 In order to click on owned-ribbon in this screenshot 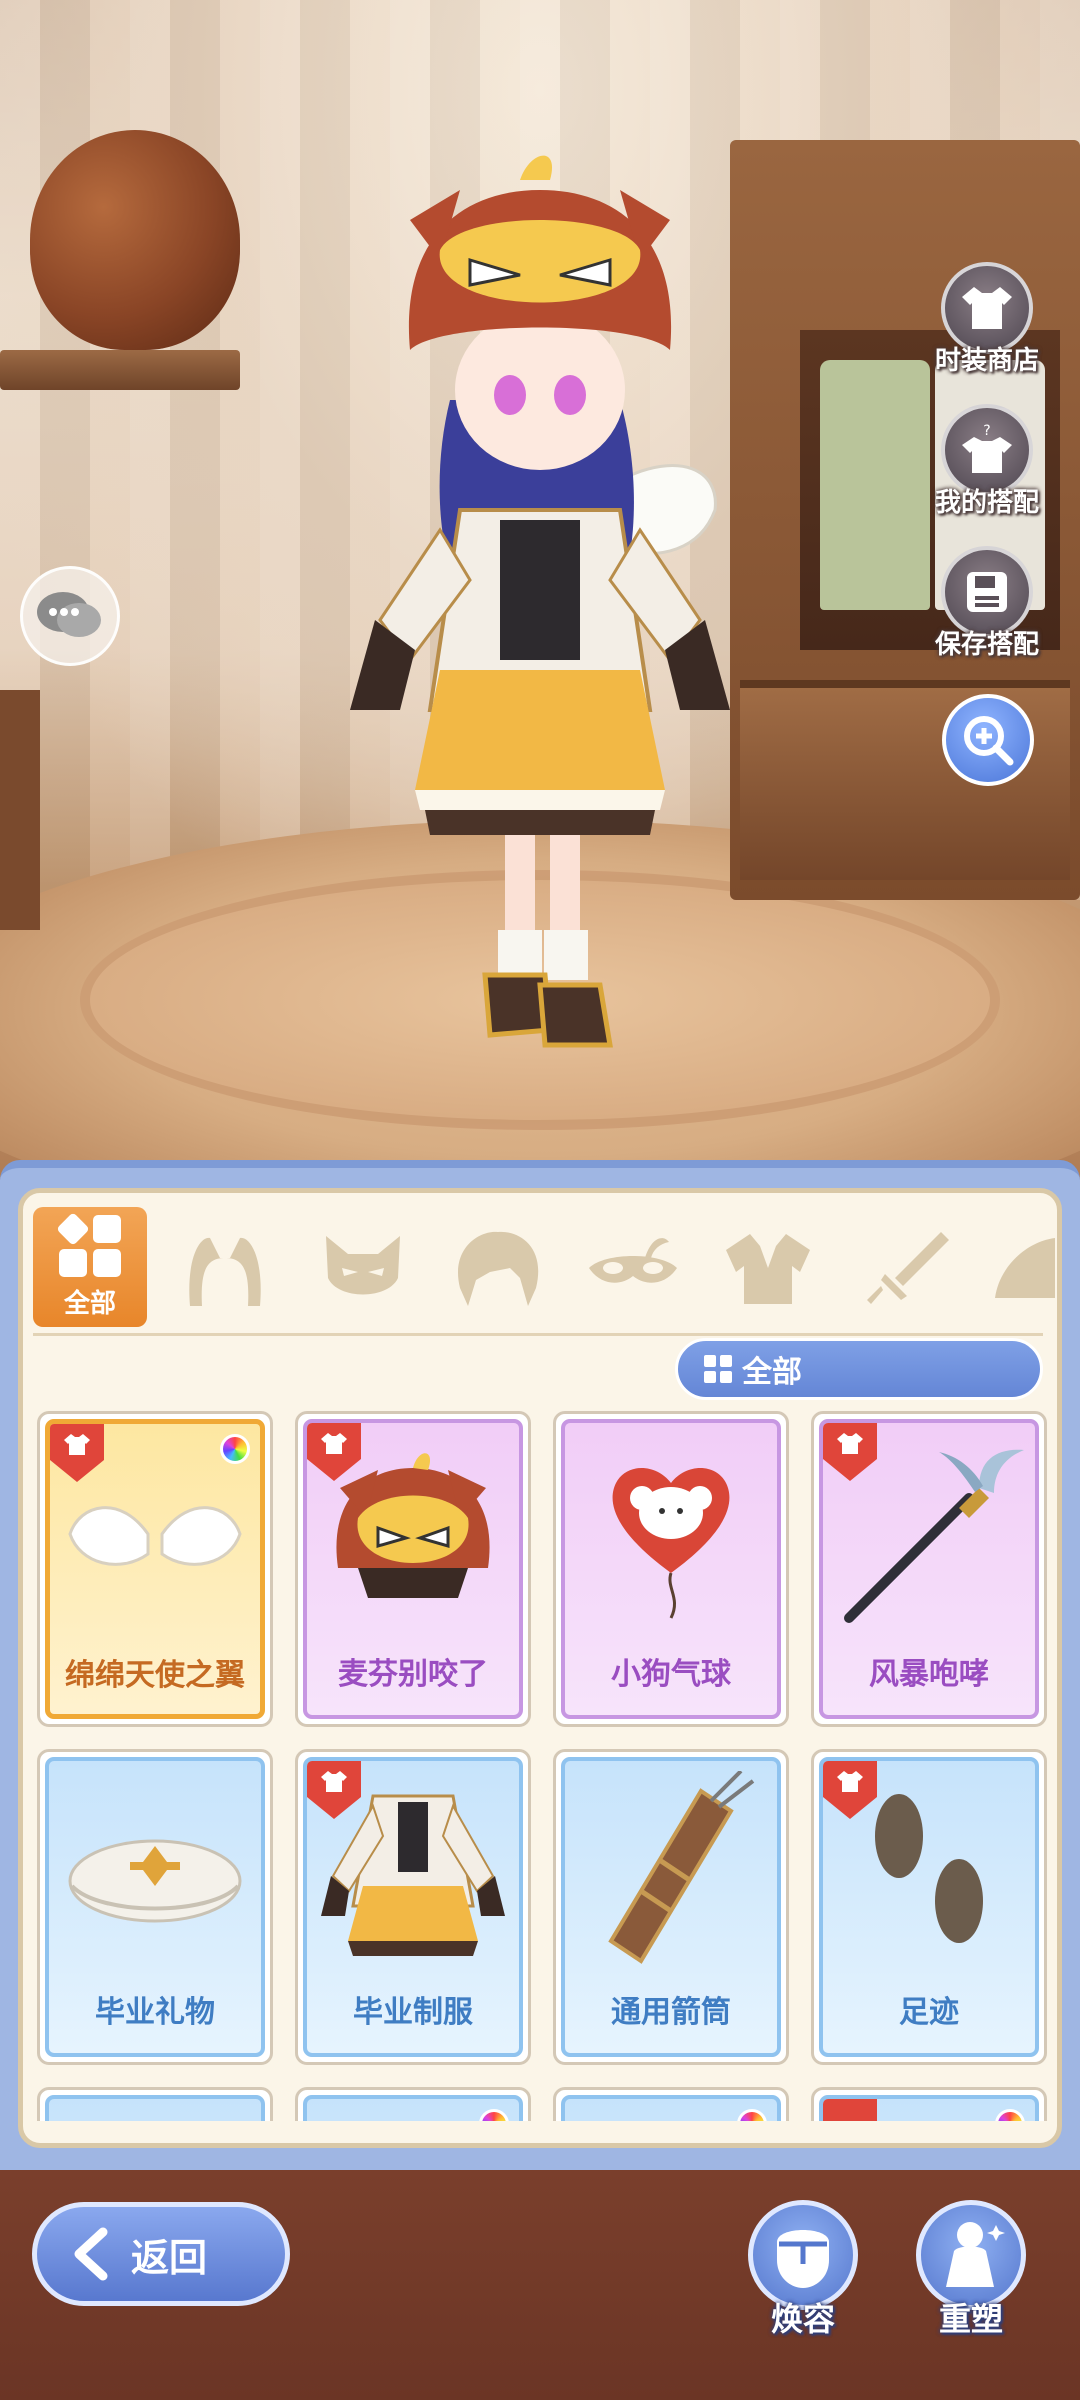, I will do `click(850, 2110)`.